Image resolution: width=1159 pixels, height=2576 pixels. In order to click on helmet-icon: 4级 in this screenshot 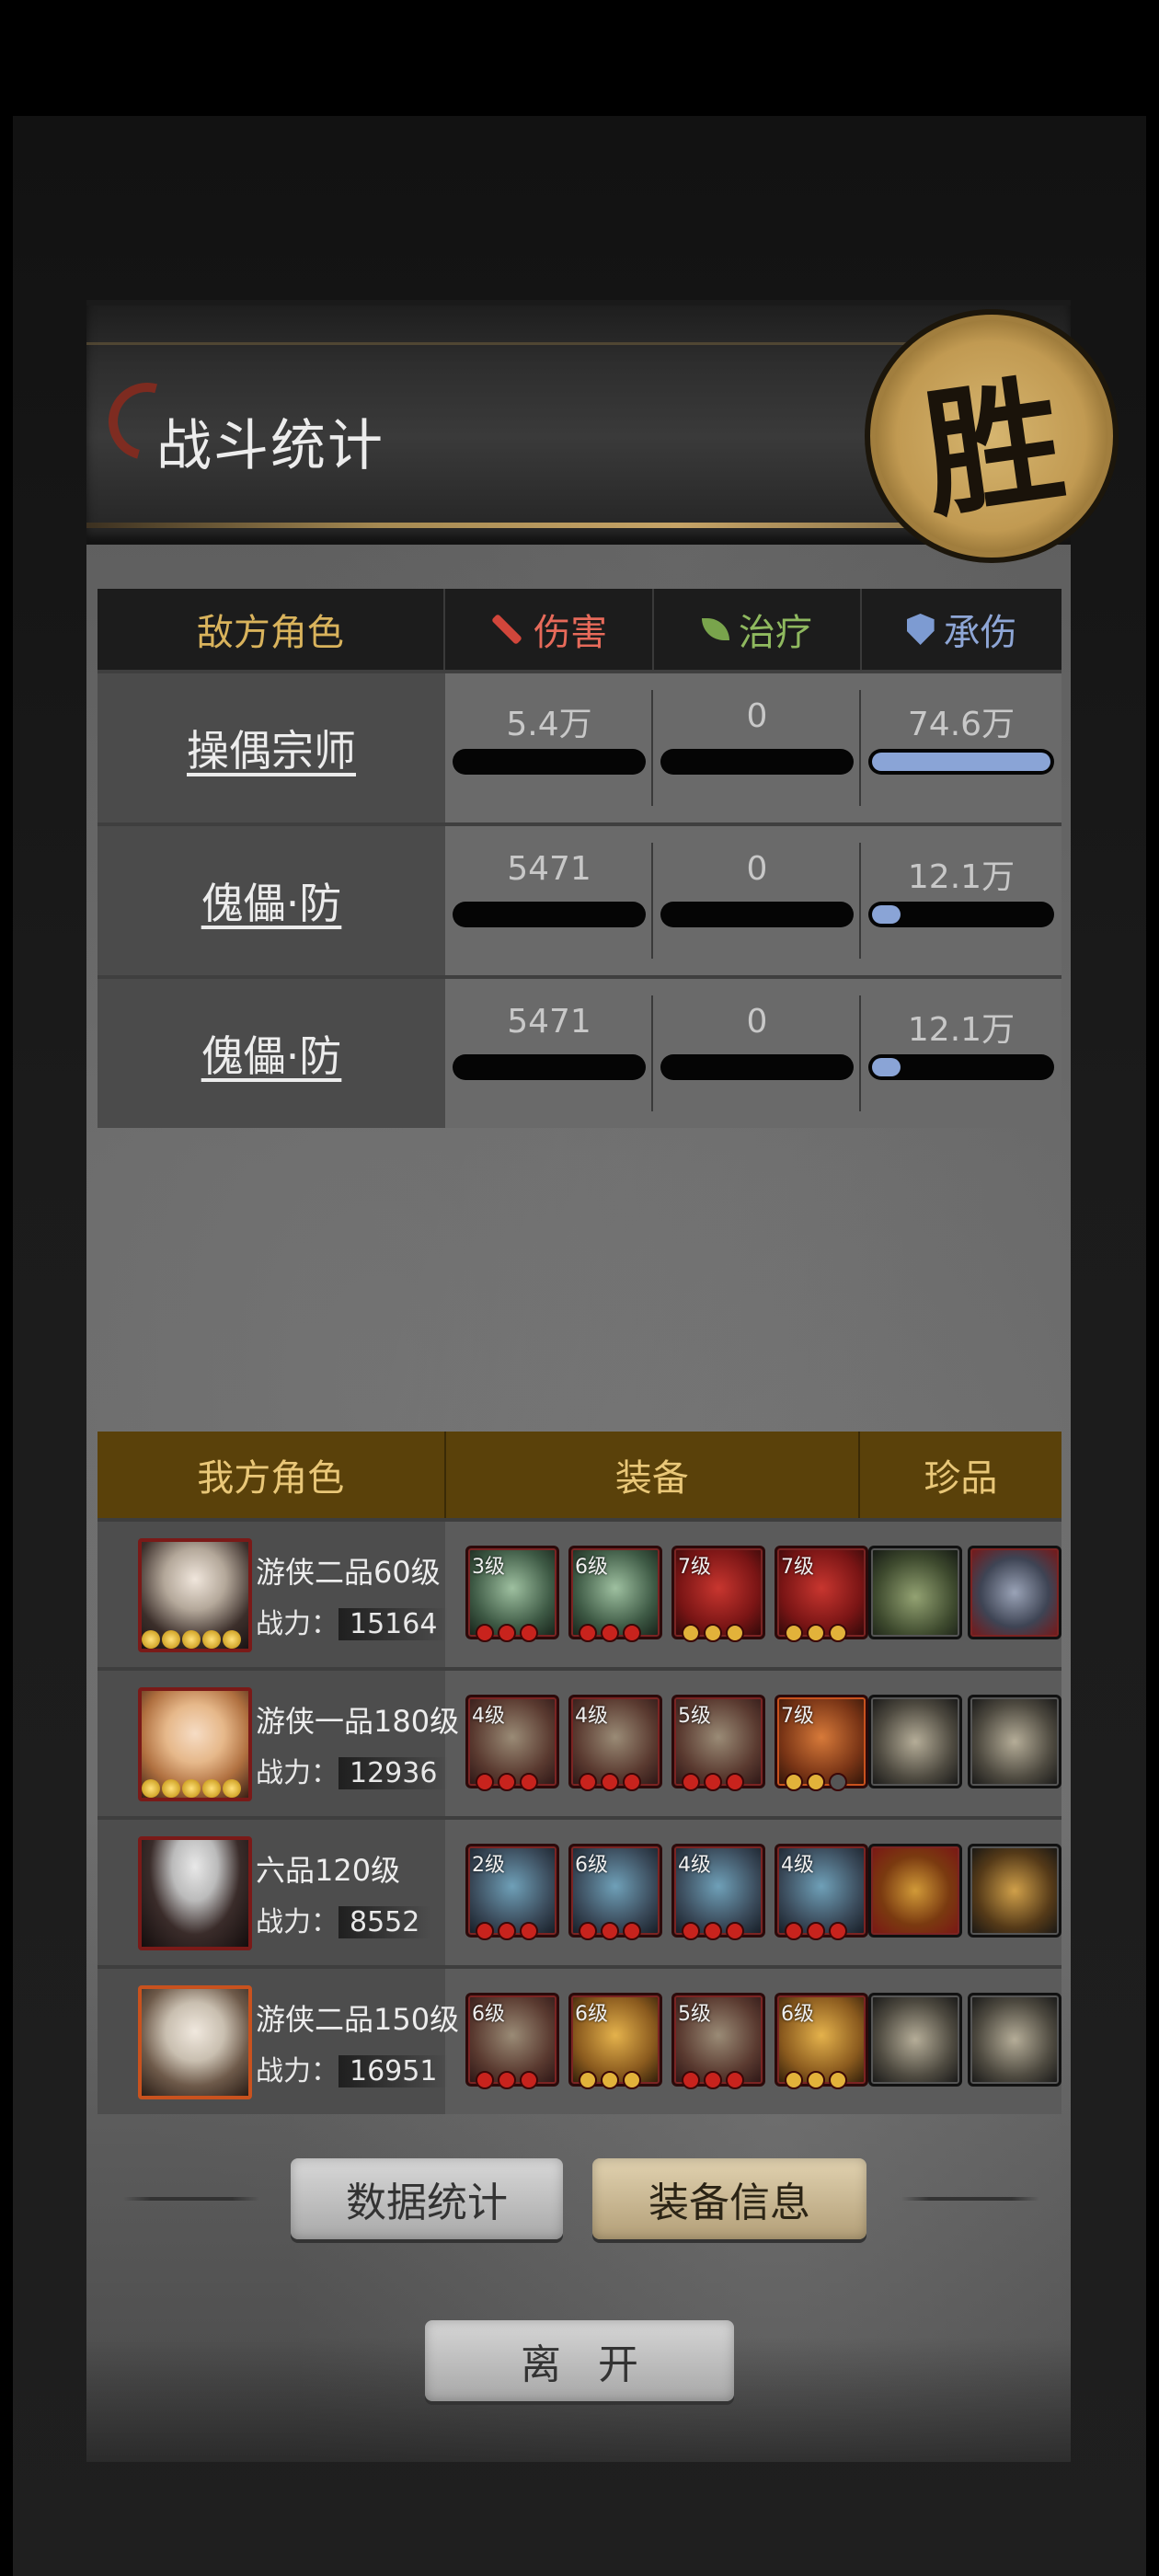, I will do `click(615, 1743)`.